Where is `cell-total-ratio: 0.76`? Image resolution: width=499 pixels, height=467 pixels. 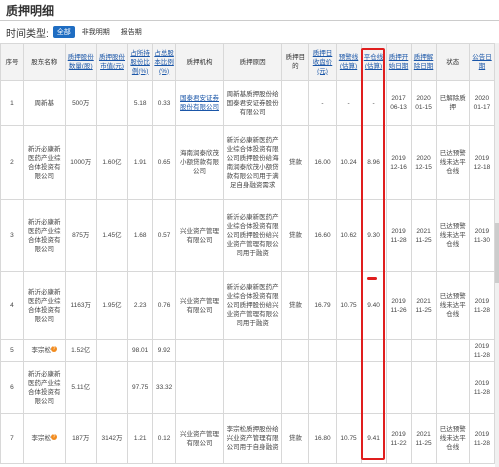
cell-total-ratio: 0.76 is located at coordinates (164, 305).